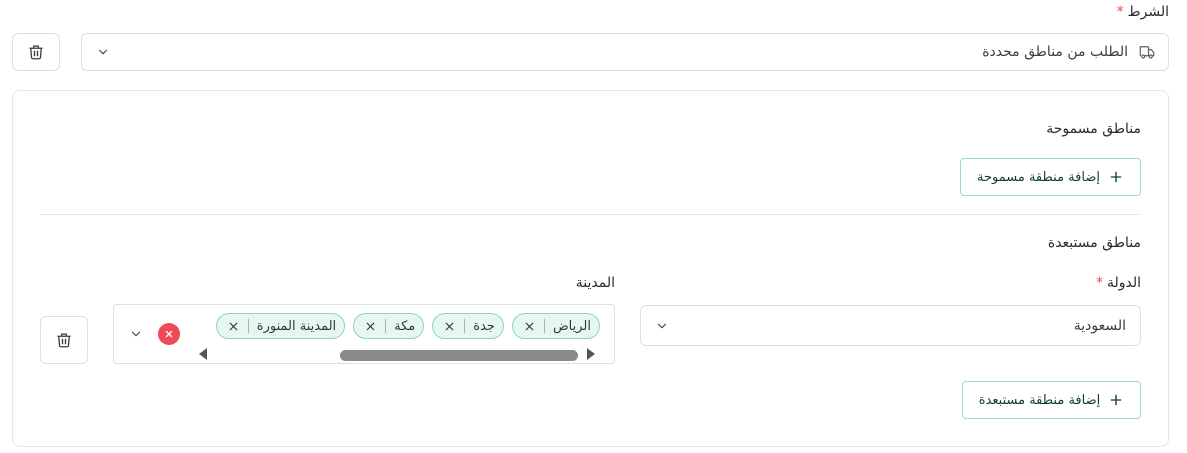  I want to click on city-tag: الرياض, so click(555, 326).